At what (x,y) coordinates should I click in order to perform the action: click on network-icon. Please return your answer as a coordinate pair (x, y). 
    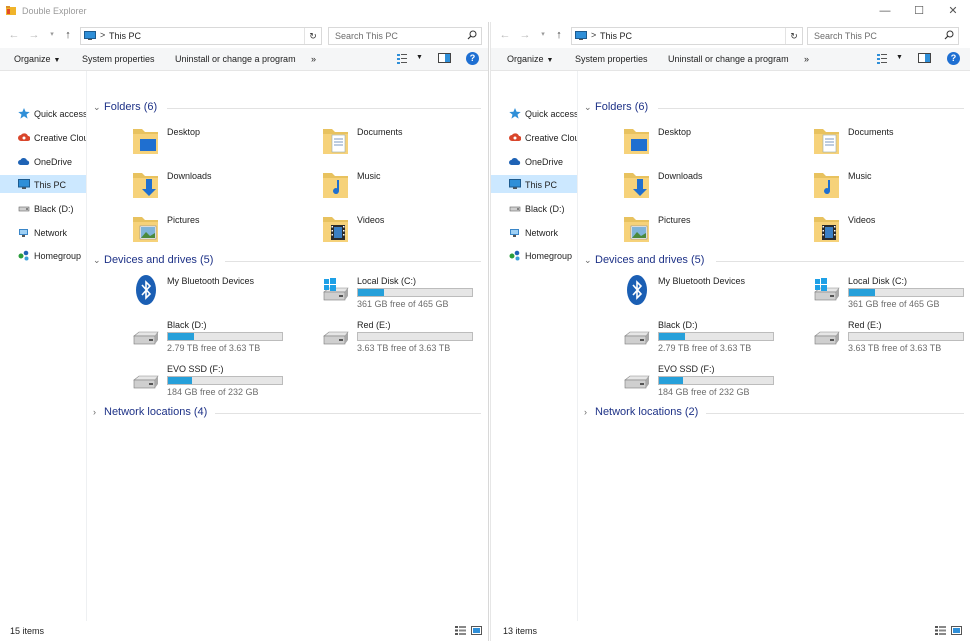
    Looking at the image, I should click on (23, 233).